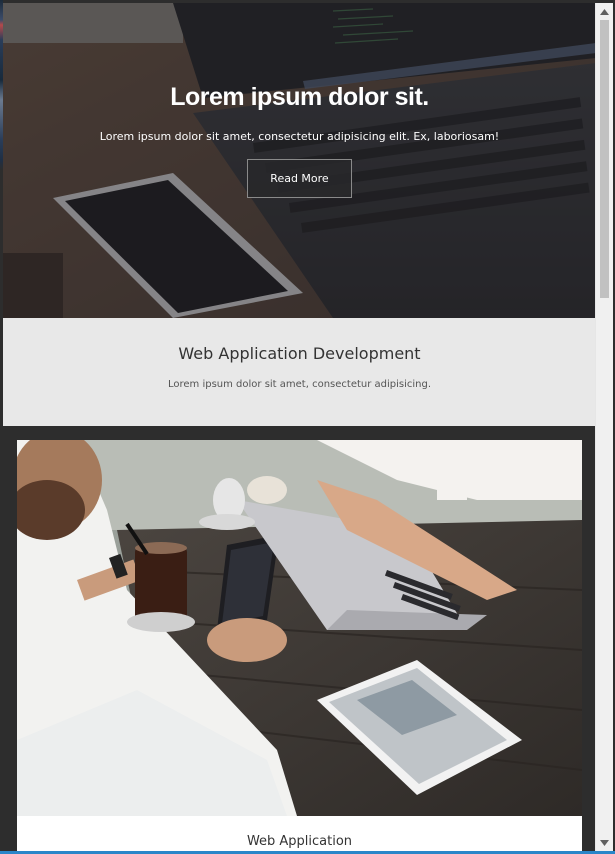 Image resolution: width=615 pixels, height=854 pixels. I want to click on chevron-down-icon, so click(604, 842).